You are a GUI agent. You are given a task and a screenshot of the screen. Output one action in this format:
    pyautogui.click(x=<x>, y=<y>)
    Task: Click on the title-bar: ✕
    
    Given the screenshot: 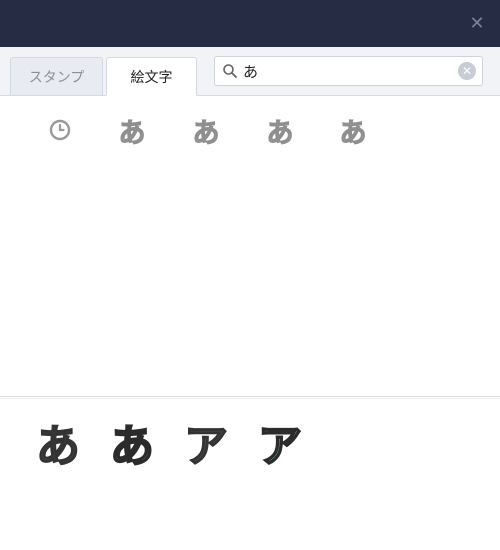 What is the action you would take?
    pyautogui.click(x=250, y=23)
    